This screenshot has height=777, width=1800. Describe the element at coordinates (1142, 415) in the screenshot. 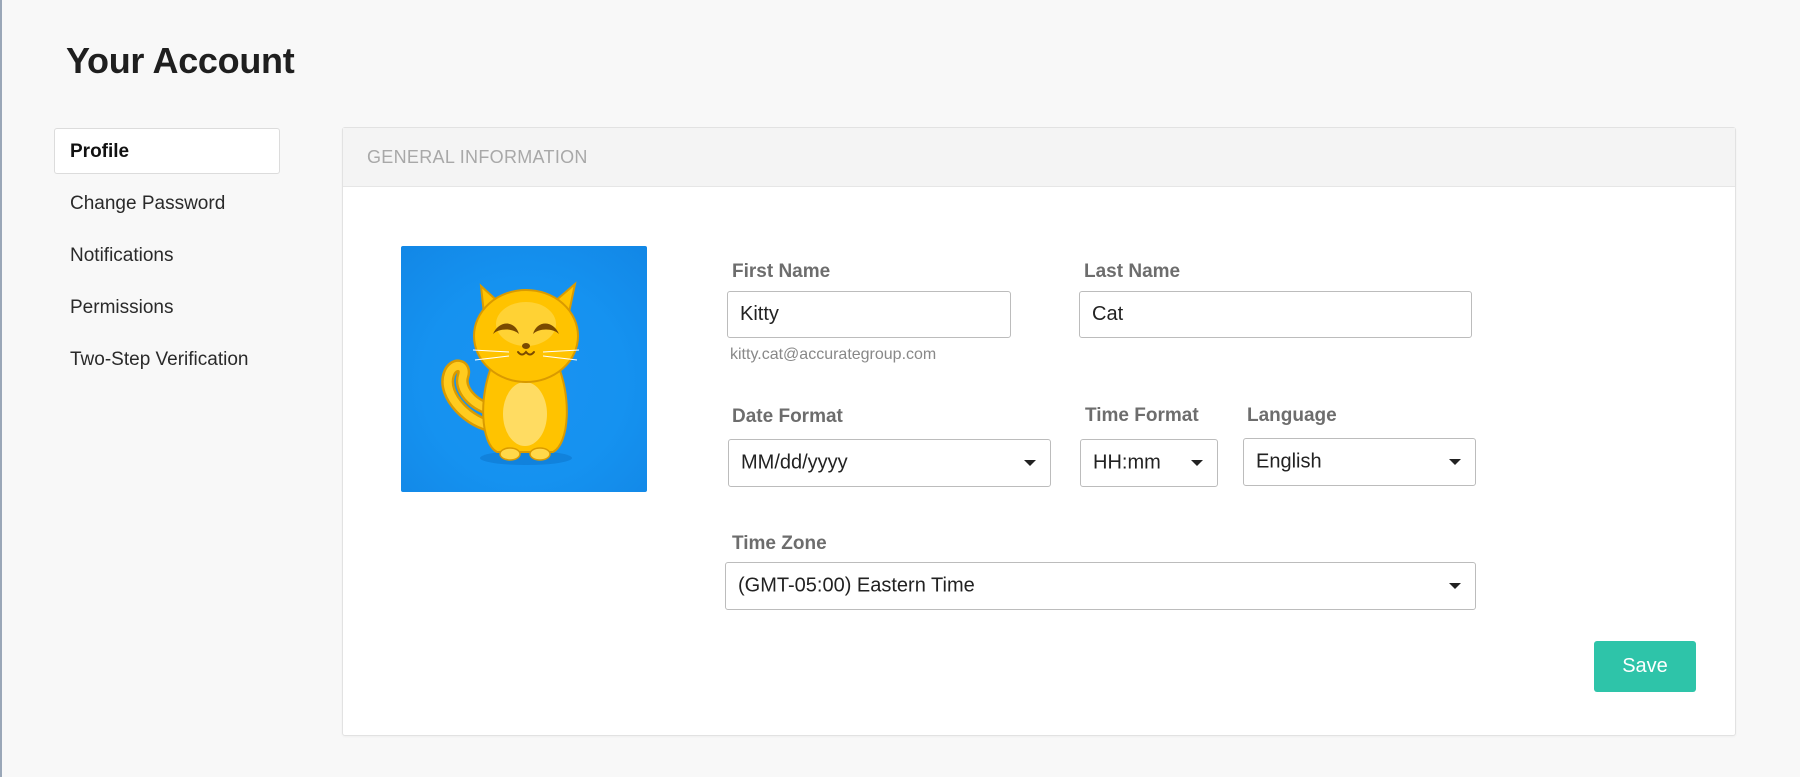

I see `time-format-label: Time Format` at that location.